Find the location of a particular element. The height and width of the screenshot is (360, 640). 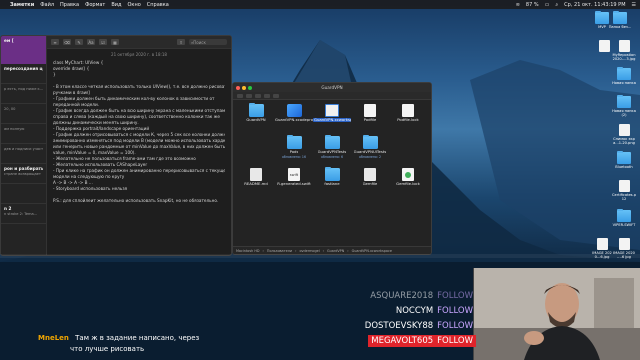

finder-item-name: GuardVPNUITests is located at coordinates (370, 152).